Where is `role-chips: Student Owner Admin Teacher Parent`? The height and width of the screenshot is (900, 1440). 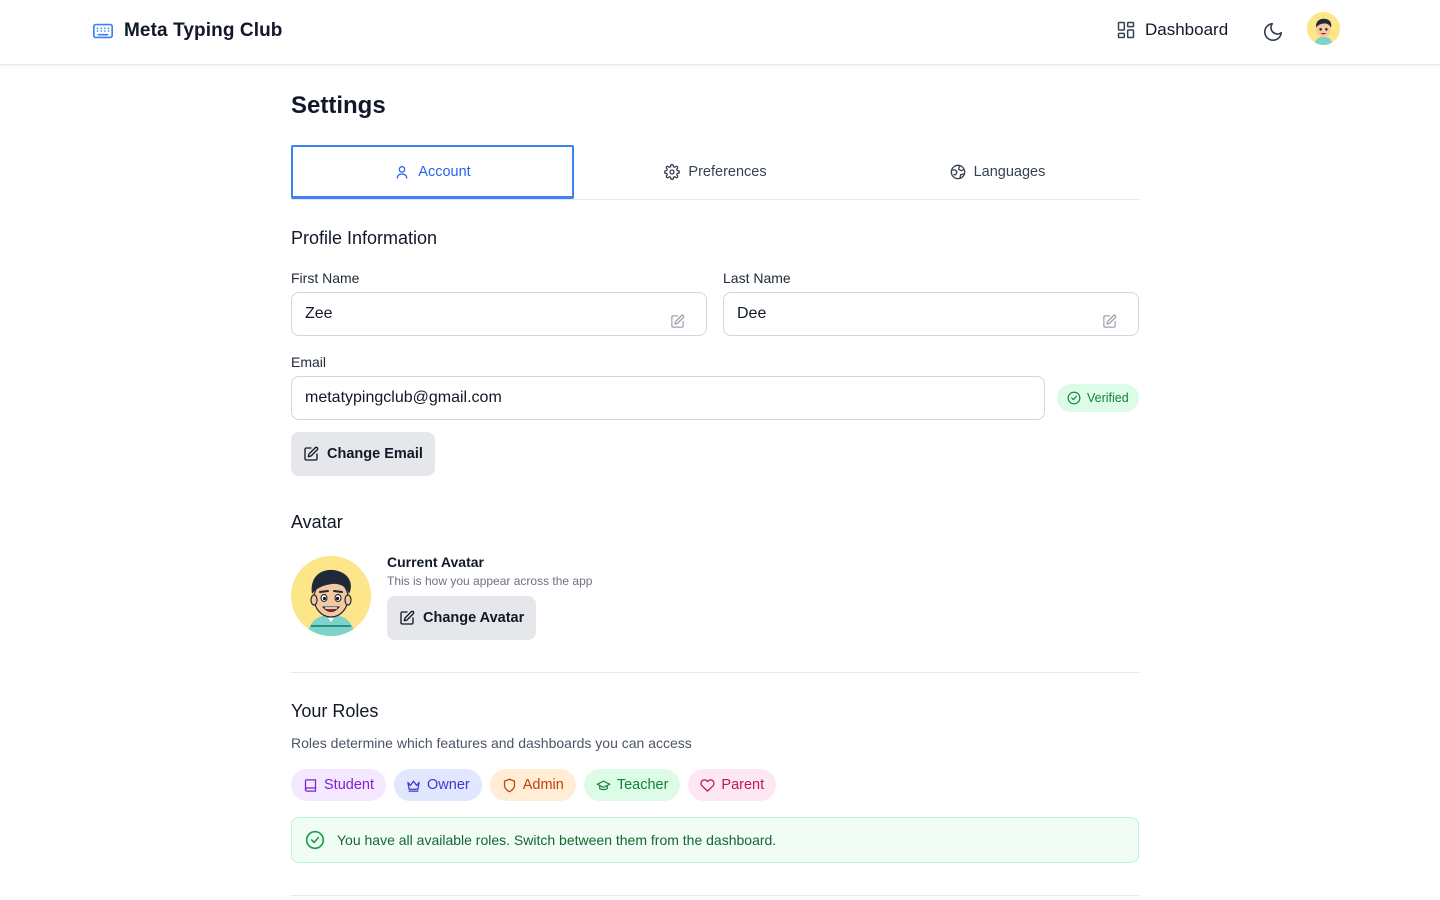
role-chips: Student Owner Admin Teacher Parent is located at coordinates (534, 785).